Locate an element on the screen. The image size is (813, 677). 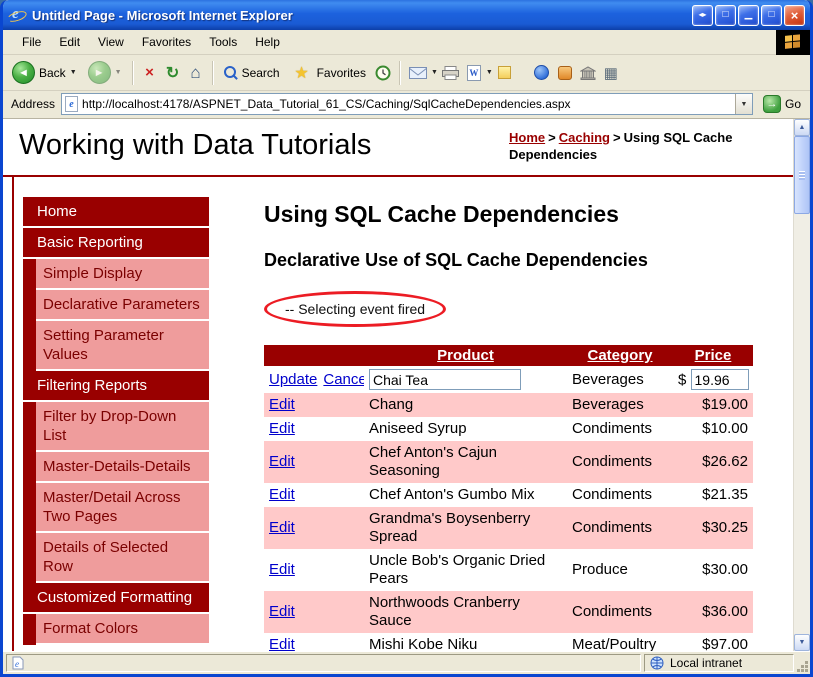
product-name-input is located at coordinates (445, 379).